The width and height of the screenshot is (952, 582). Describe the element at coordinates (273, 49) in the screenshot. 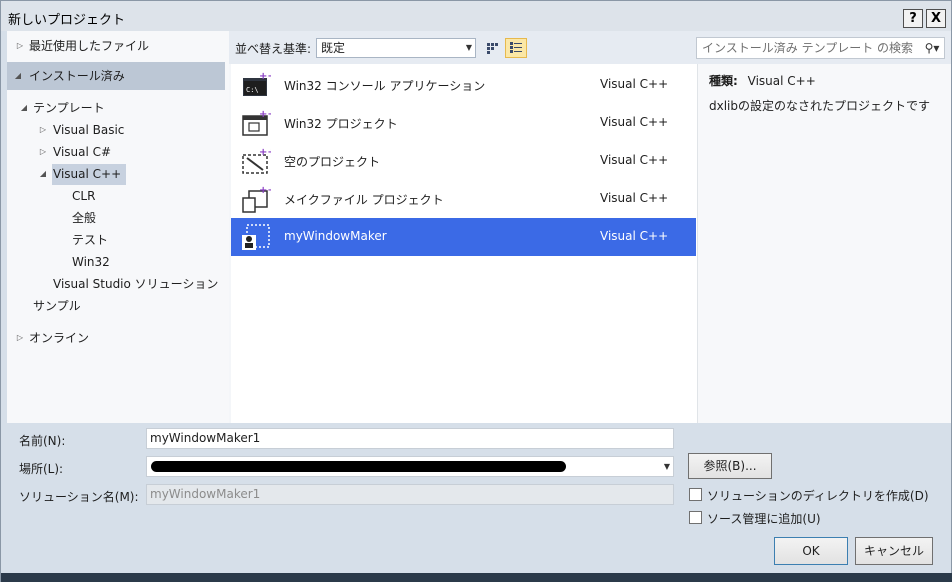

I see `sort-label: 並べ替え基準:` at that location.